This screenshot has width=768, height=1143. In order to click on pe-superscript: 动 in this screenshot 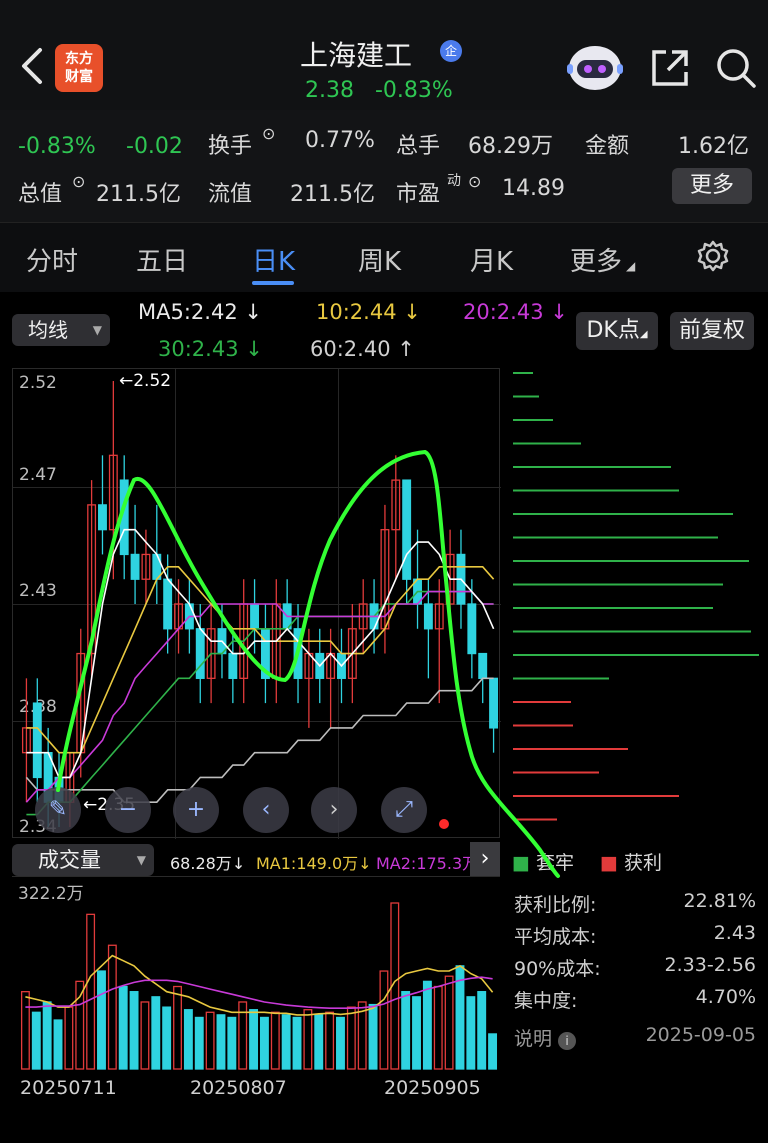, I will do `click(454, 181)`.